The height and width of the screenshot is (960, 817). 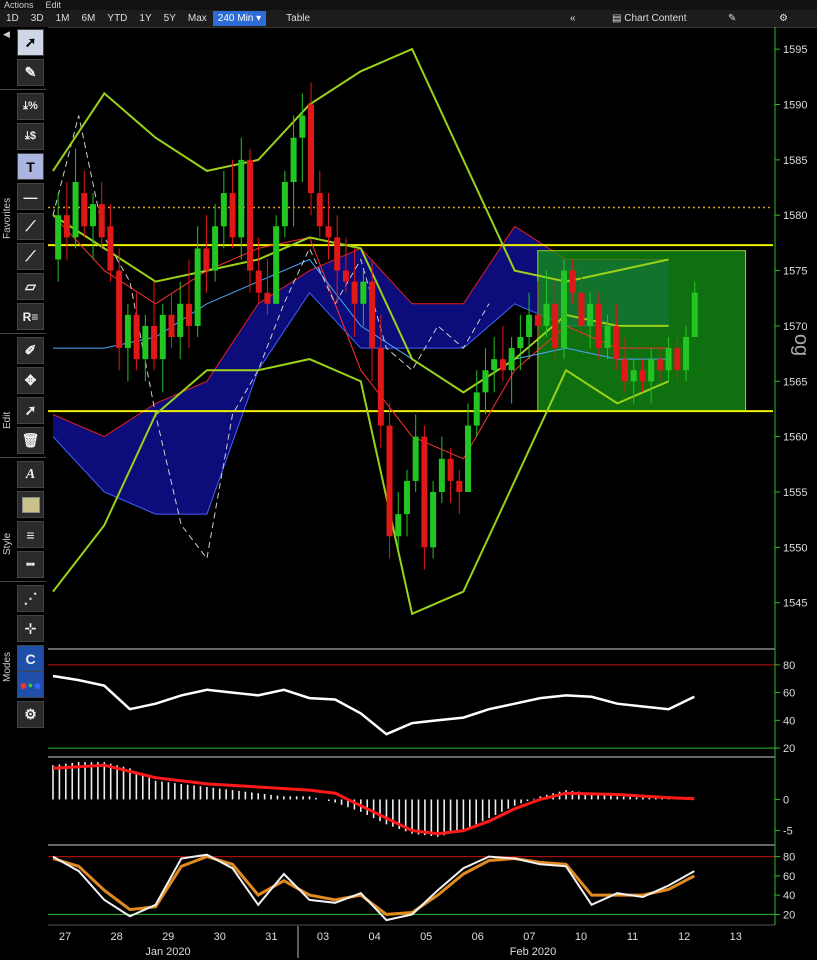 What do you see at coordinates (786, 800) in the screenshot?
I see `macd-tick-label: 0` at bounding box center [786, 800].